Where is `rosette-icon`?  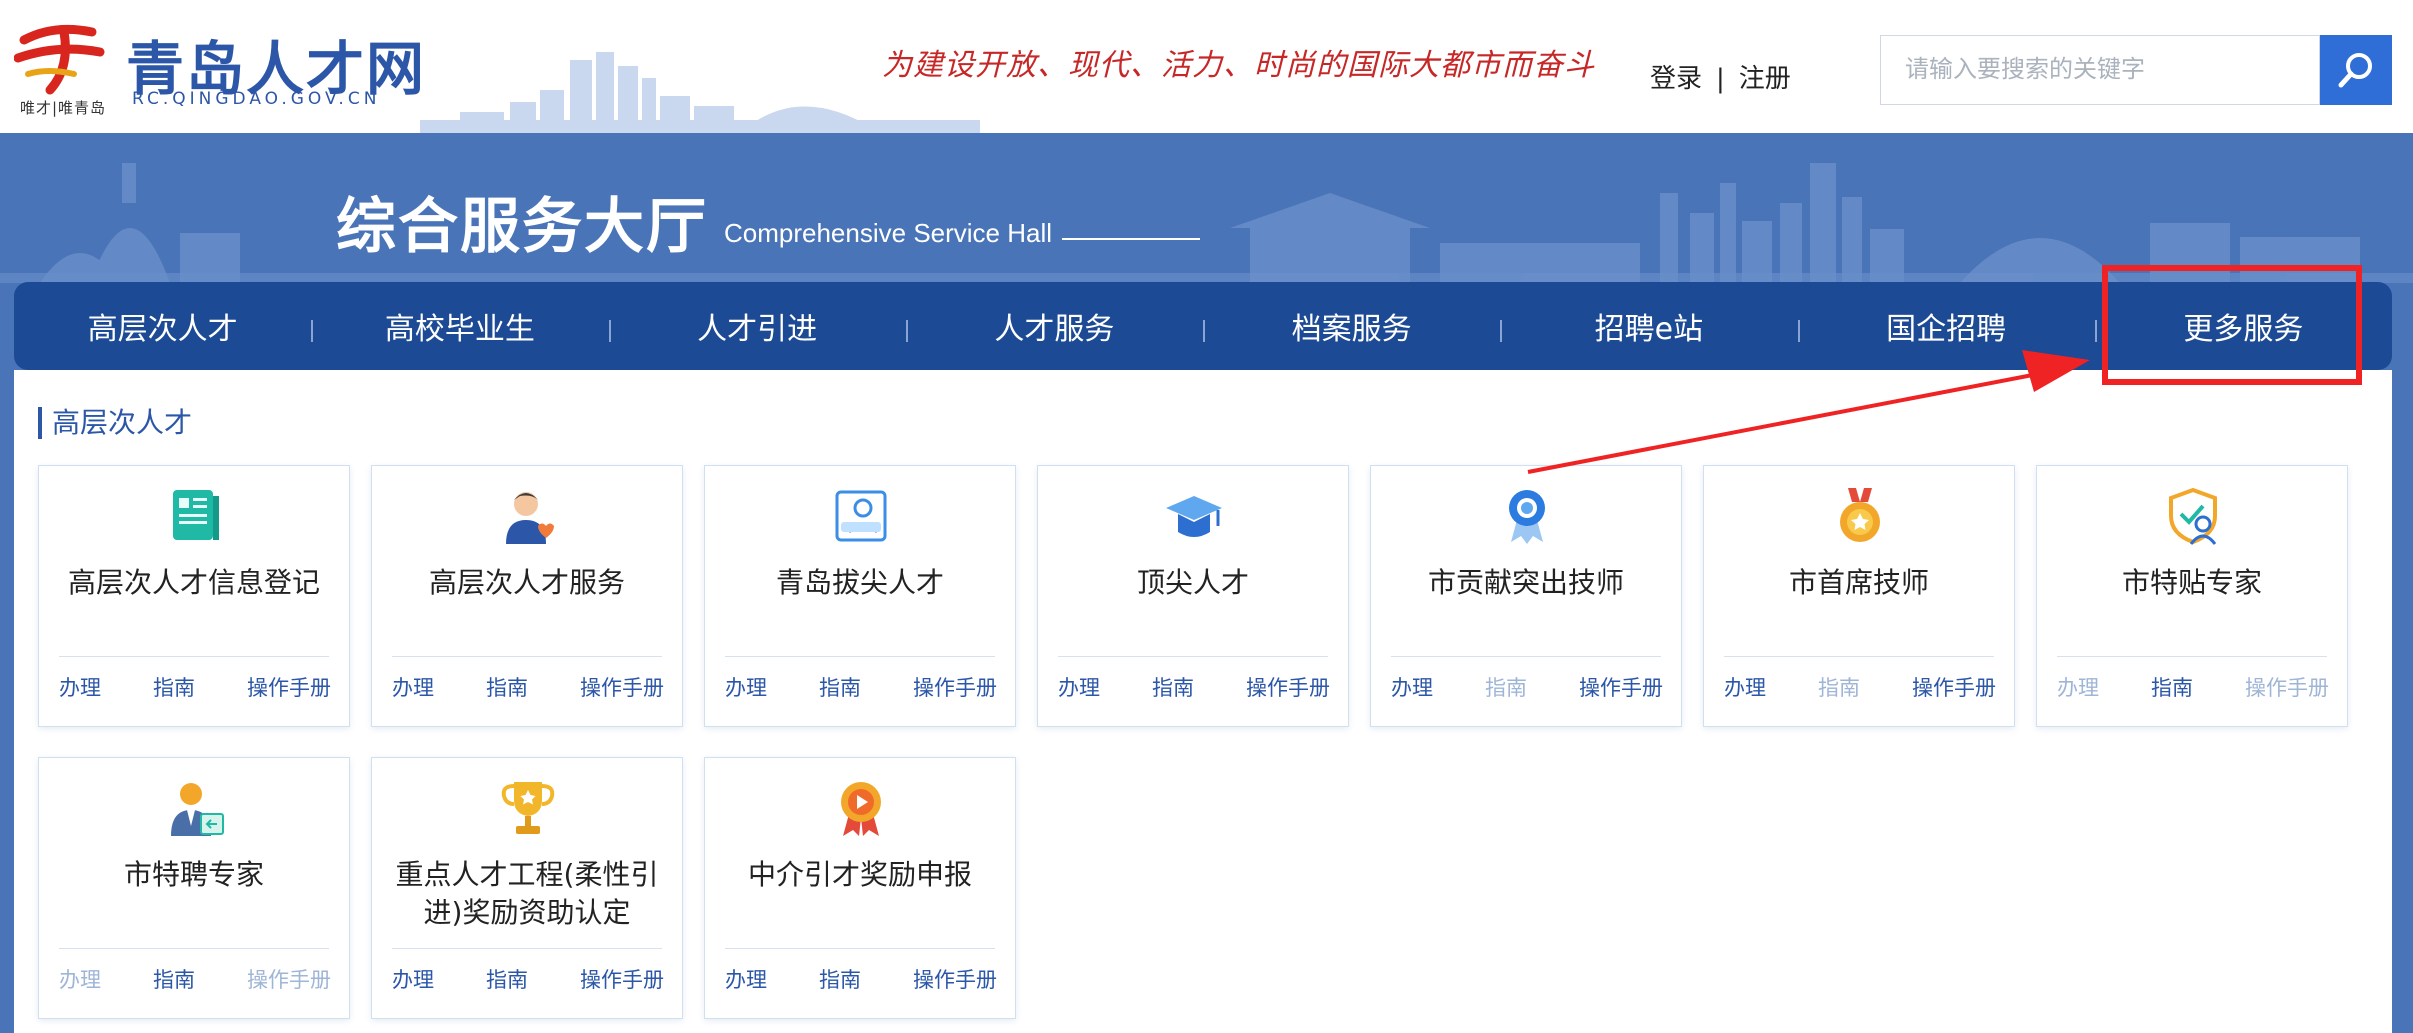 rosette-icon is located at coordinates (1527, 517).